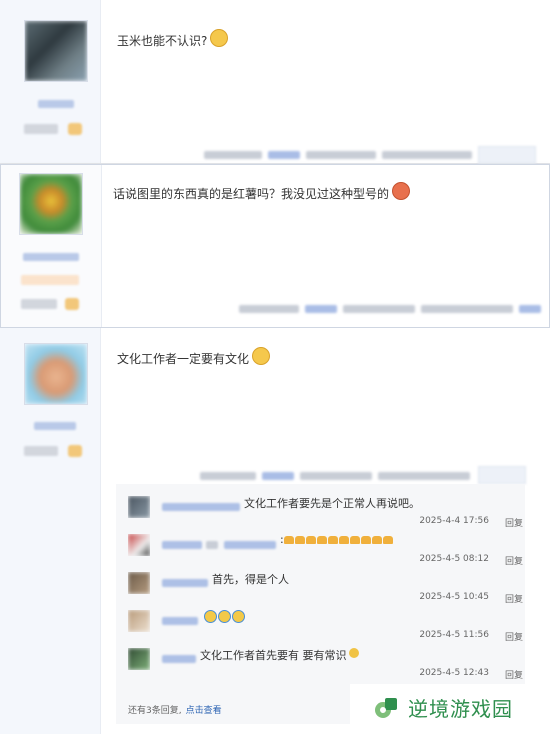  What do you see at coordinates (332, 503) in the screenshot?
I see `sub-reply-text: 文化工作者要先是个正常人再说吧。` at bounding box center [332, 503].